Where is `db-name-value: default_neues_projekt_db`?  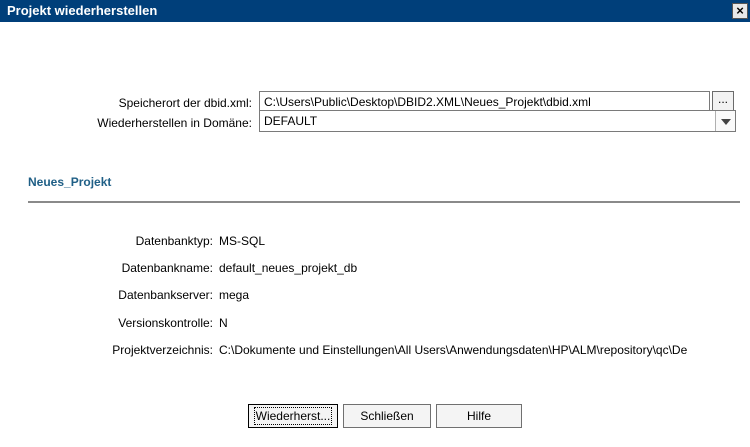 db-name-value: default_neues_projekt_db is located at coordinates (288, 268).